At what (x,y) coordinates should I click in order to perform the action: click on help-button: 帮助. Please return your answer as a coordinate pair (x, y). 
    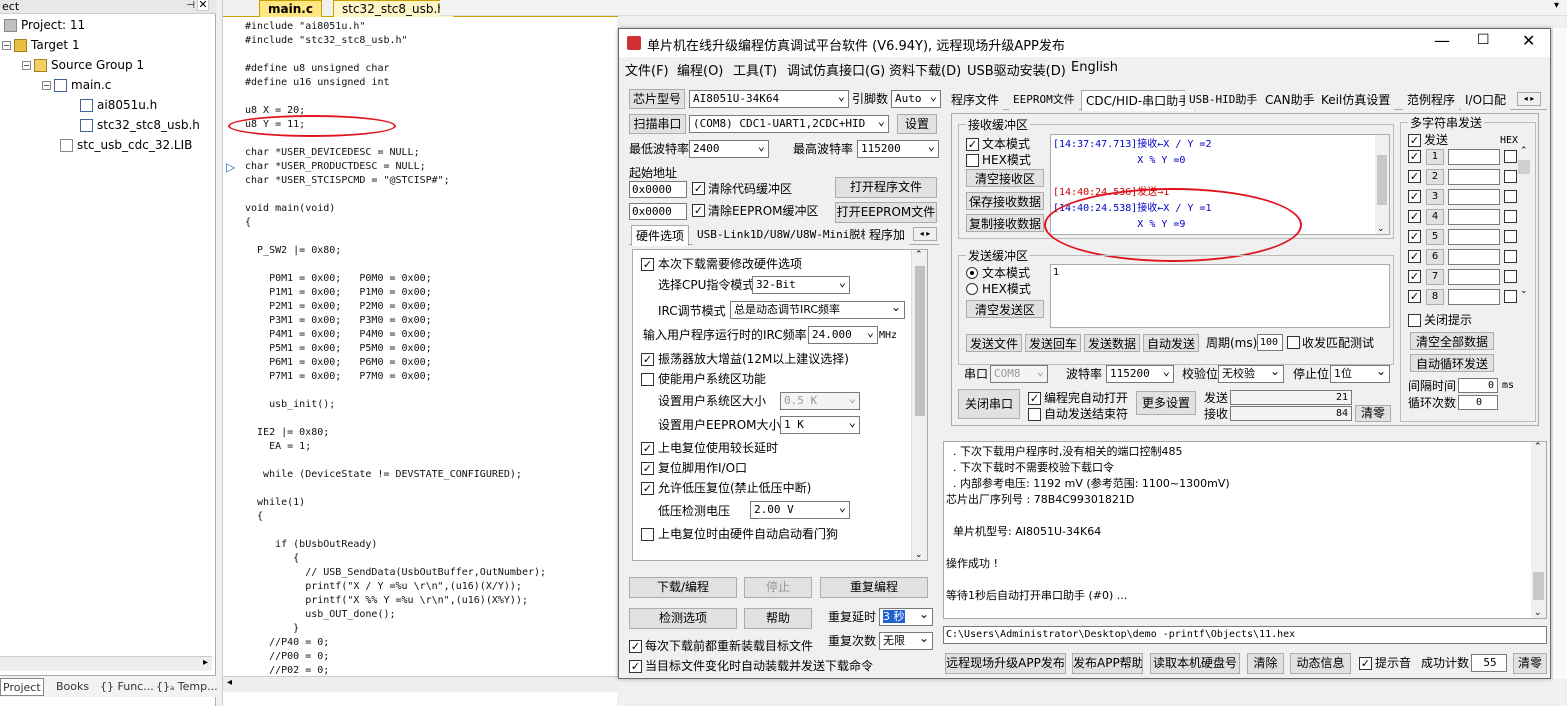
    Looking at the image, I should click on (778, 618).